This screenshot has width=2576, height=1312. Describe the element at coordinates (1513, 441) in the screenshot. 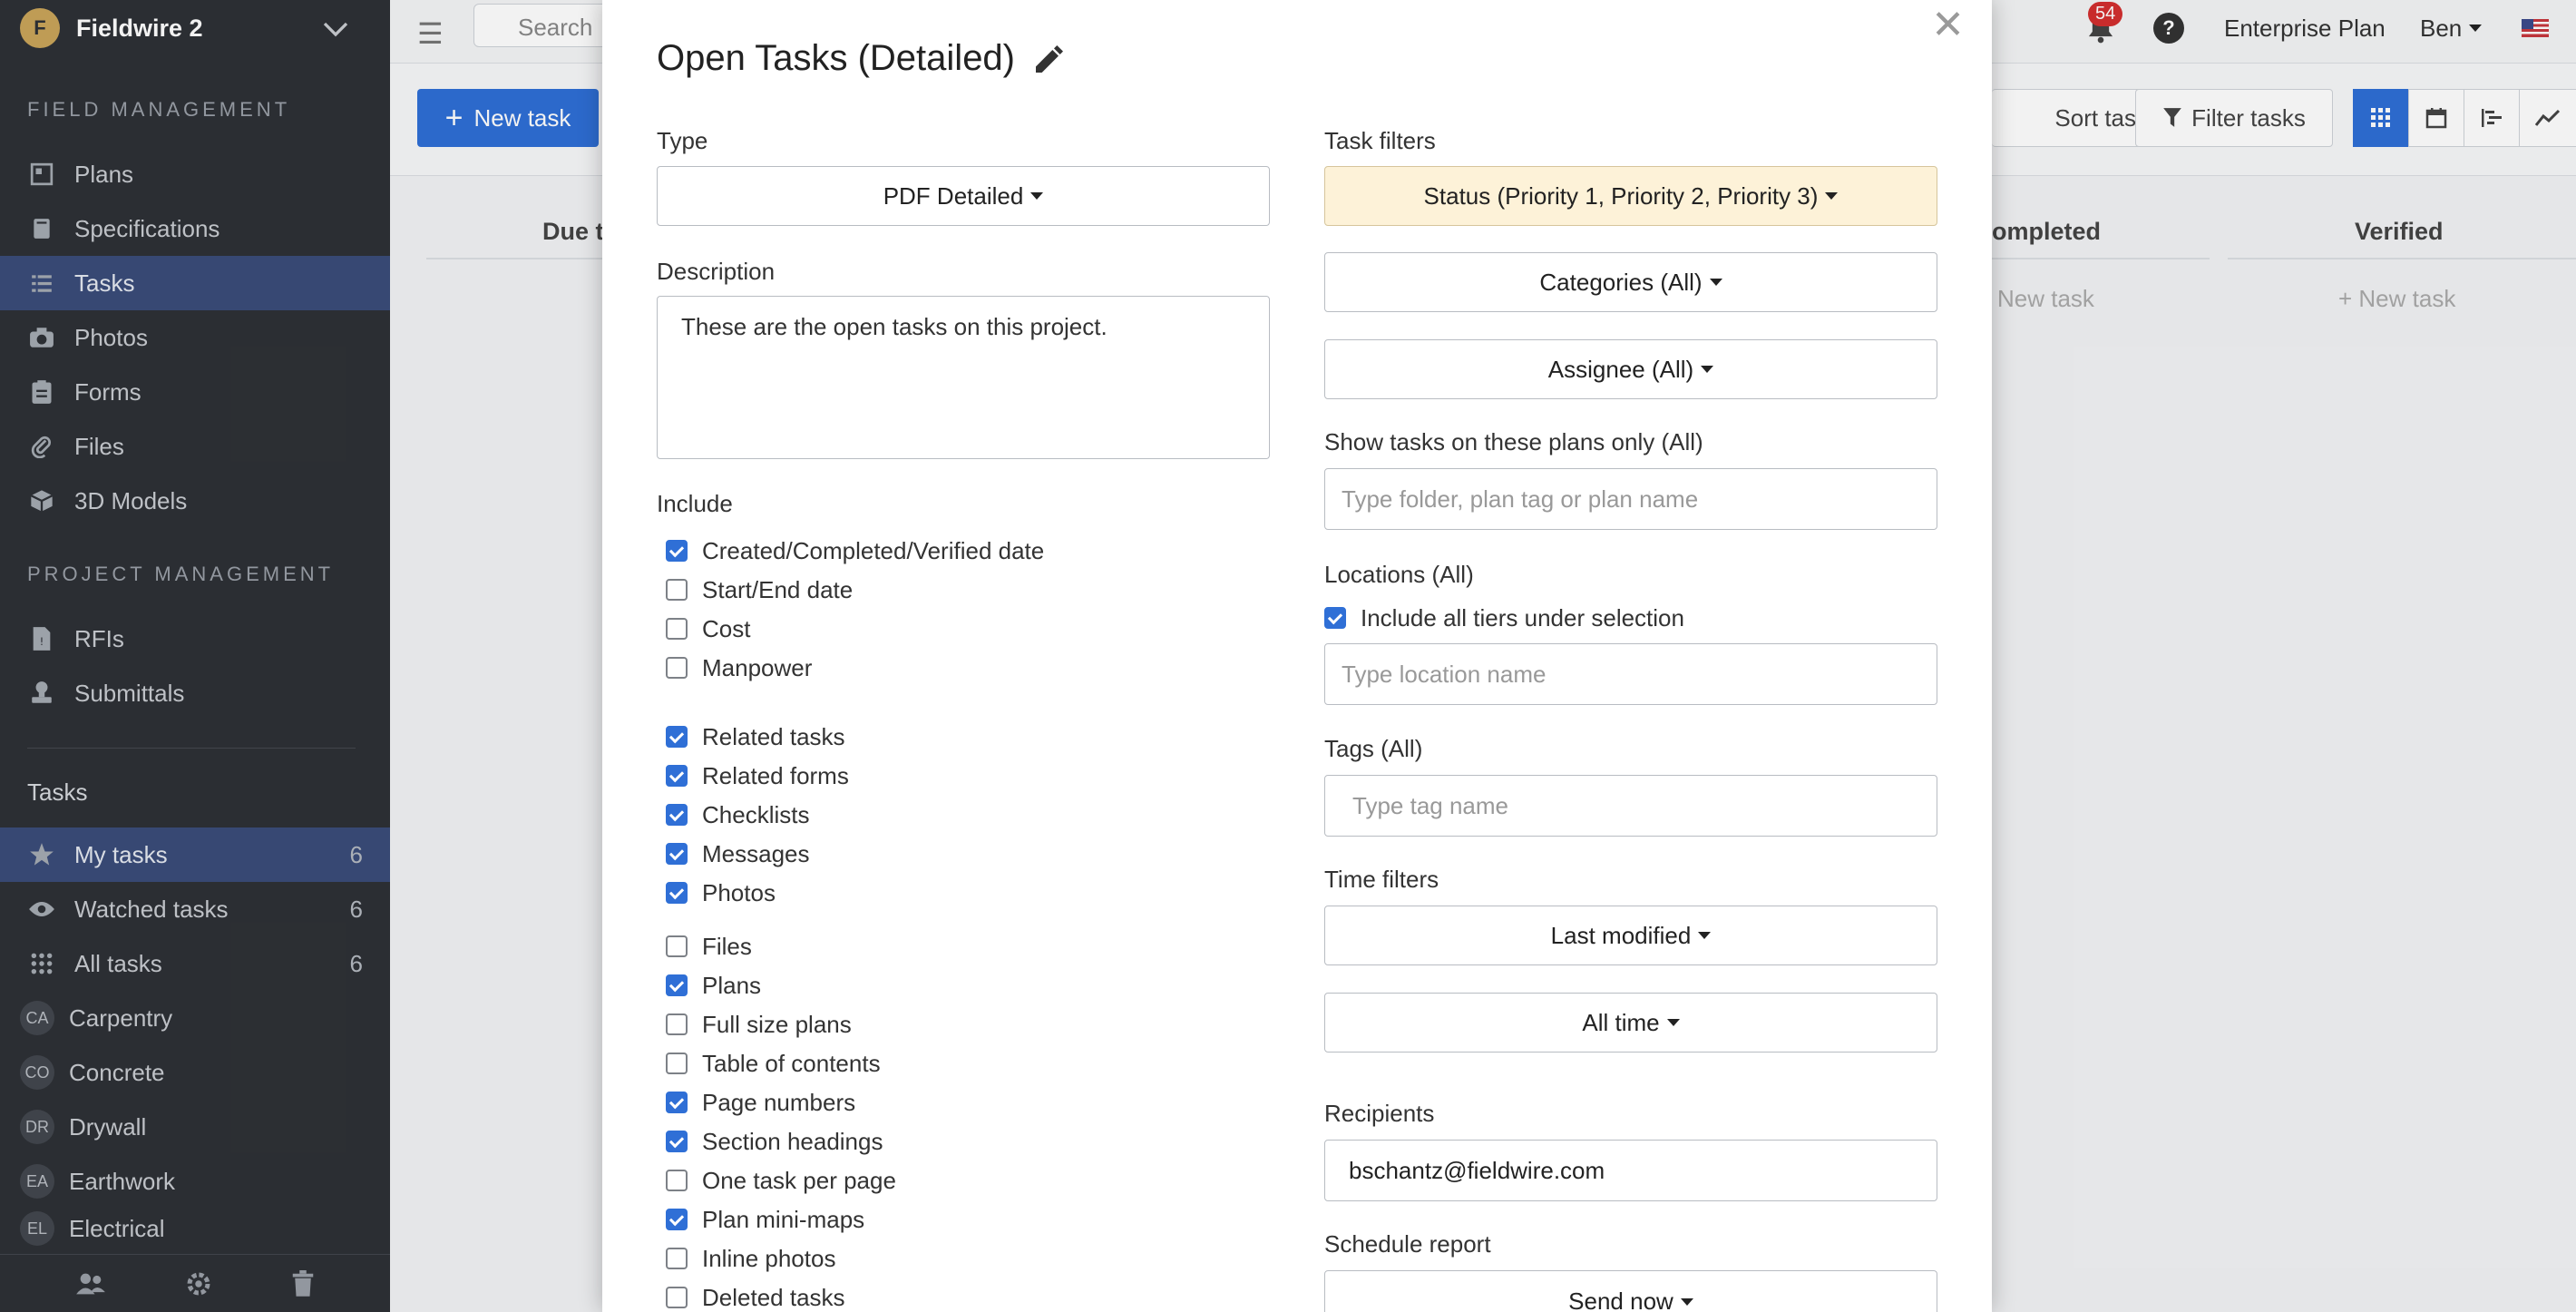

I see `plans-filter-label: Show tasks on these plans only (All)` at that location.